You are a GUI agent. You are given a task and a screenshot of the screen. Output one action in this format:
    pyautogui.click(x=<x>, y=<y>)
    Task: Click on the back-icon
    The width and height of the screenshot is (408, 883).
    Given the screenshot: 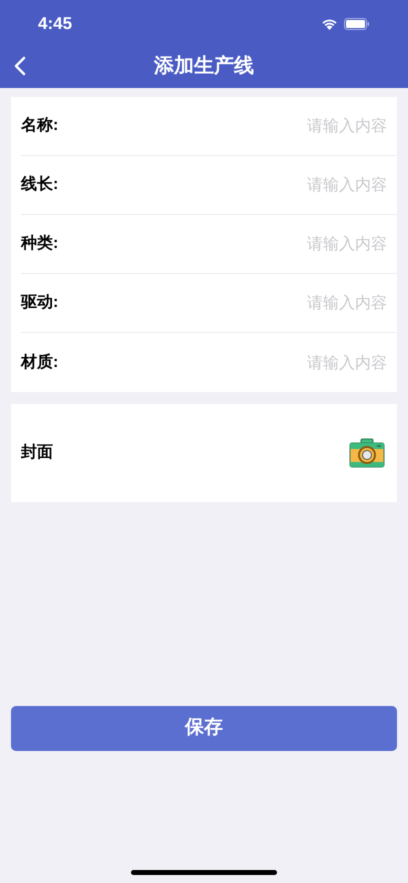 What is the action you would take?
    pyautogui.click(x=20, y=66)
    